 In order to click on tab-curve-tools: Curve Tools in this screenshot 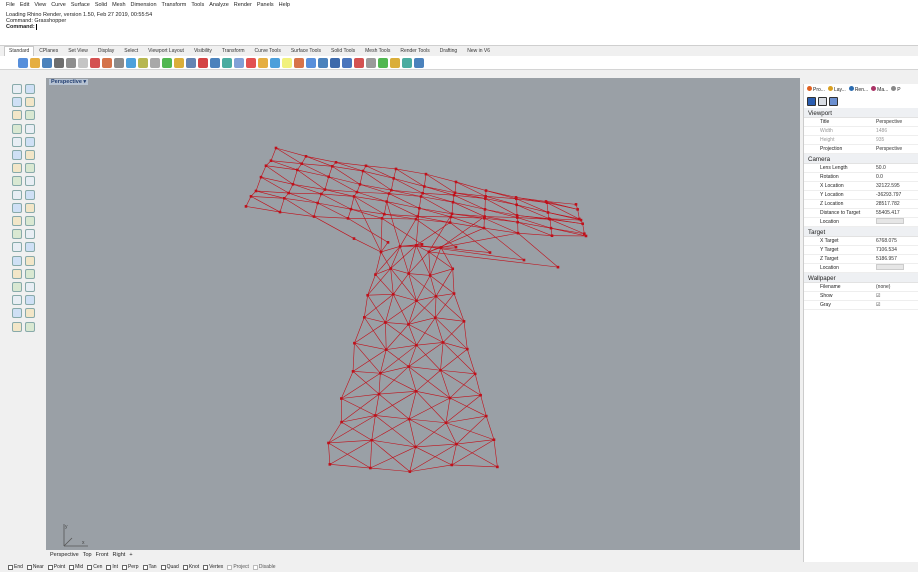, I will do `click(268, 51)`.